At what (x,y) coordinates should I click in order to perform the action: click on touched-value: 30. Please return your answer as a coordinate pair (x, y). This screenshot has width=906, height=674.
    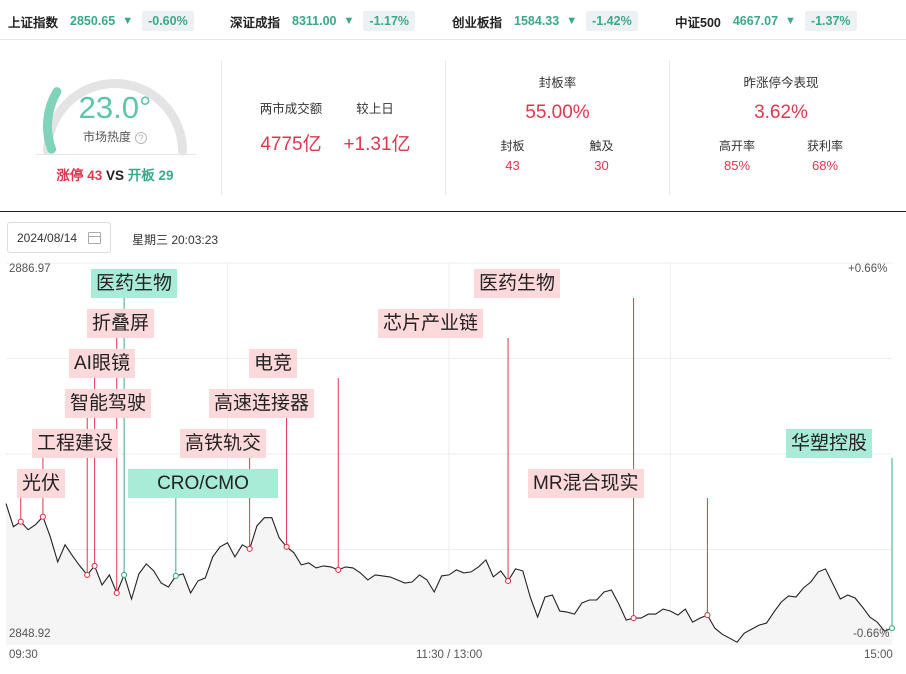
    Looking at the image, I should click on (601, 165).